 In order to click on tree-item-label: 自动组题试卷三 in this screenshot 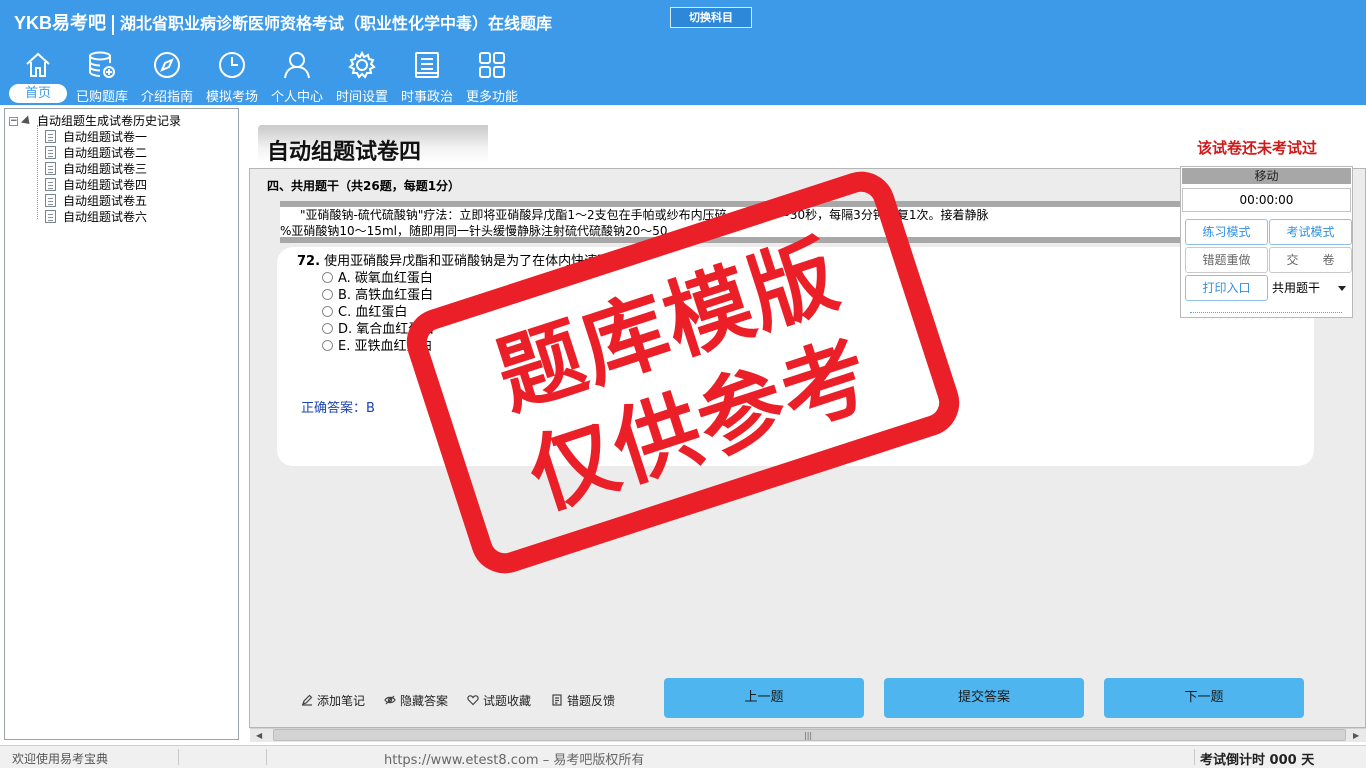, I will do `click(105, 169)`.